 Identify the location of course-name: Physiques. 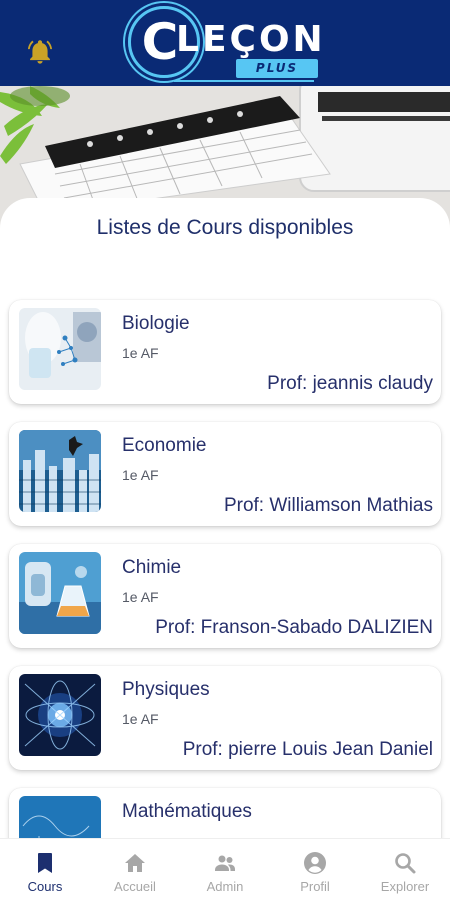
(166, 689).